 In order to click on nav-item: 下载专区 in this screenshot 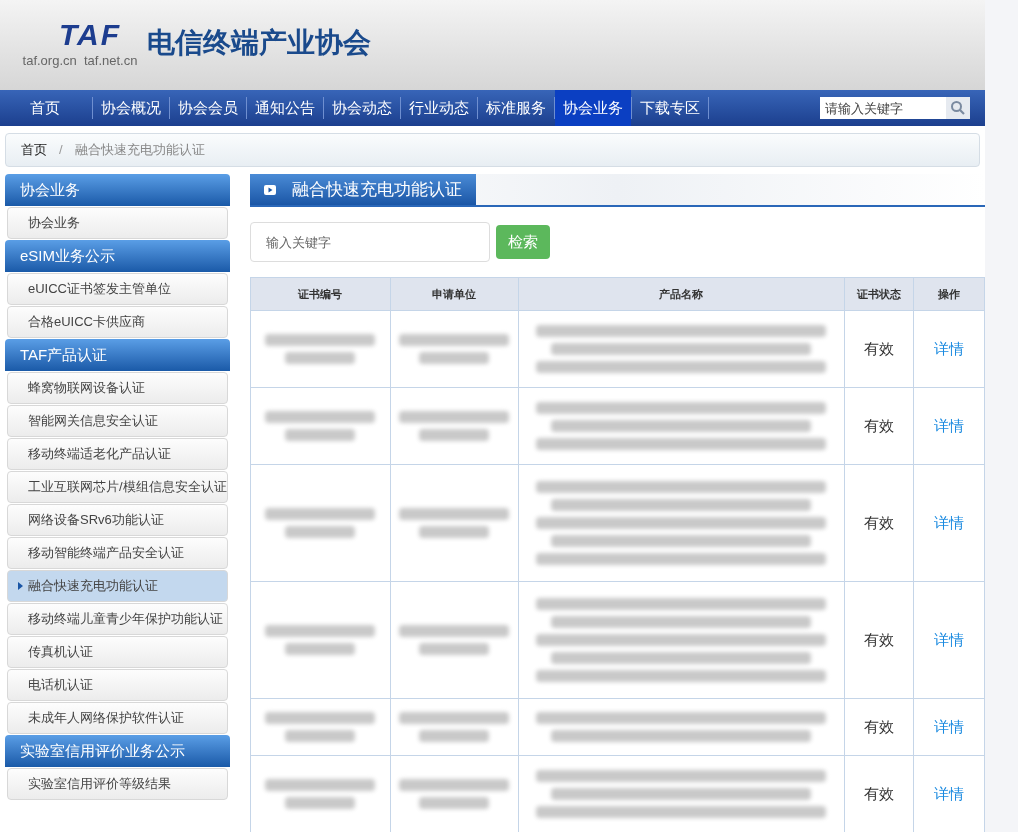, I will do `click(670, 108)`.